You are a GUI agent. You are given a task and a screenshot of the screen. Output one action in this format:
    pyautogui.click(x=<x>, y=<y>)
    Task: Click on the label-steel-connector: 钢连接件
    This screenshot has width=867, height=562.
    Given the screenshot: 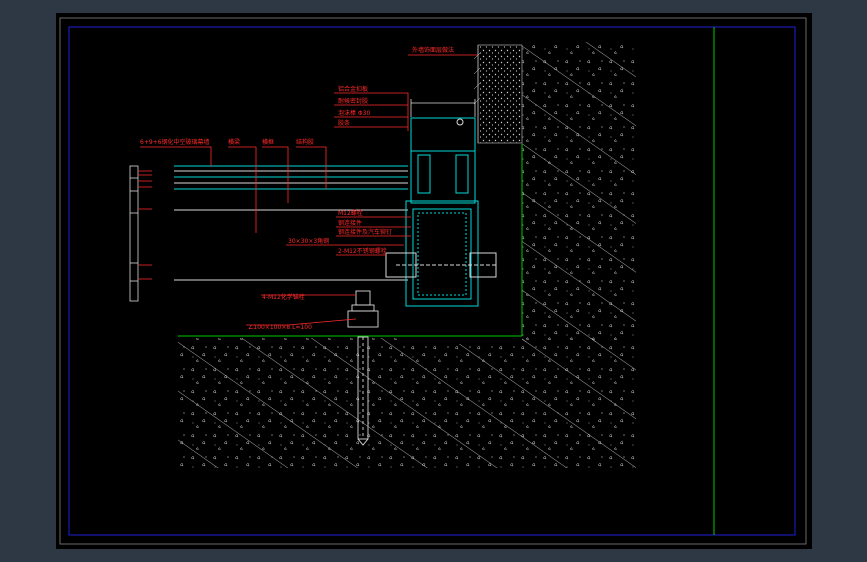 What is the action you would take?
    pyautogui.click(x=350, y=223)
    